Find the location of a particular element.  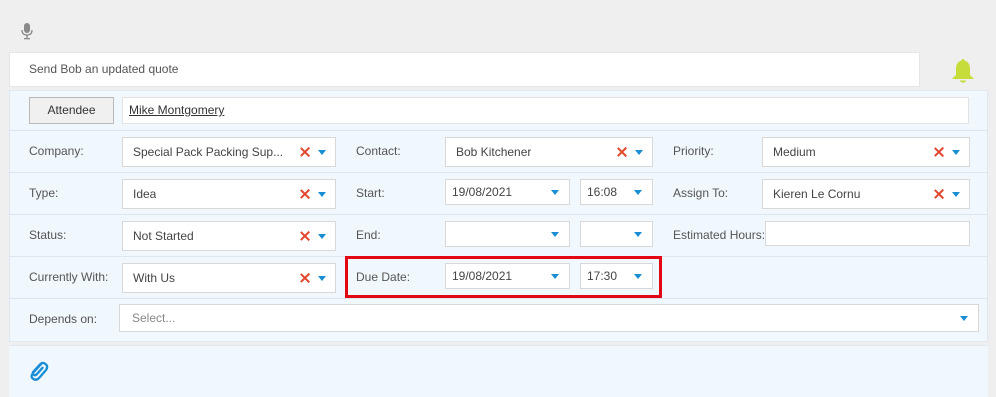

currently-with-select: With Us is located at coordinates (229, 278).